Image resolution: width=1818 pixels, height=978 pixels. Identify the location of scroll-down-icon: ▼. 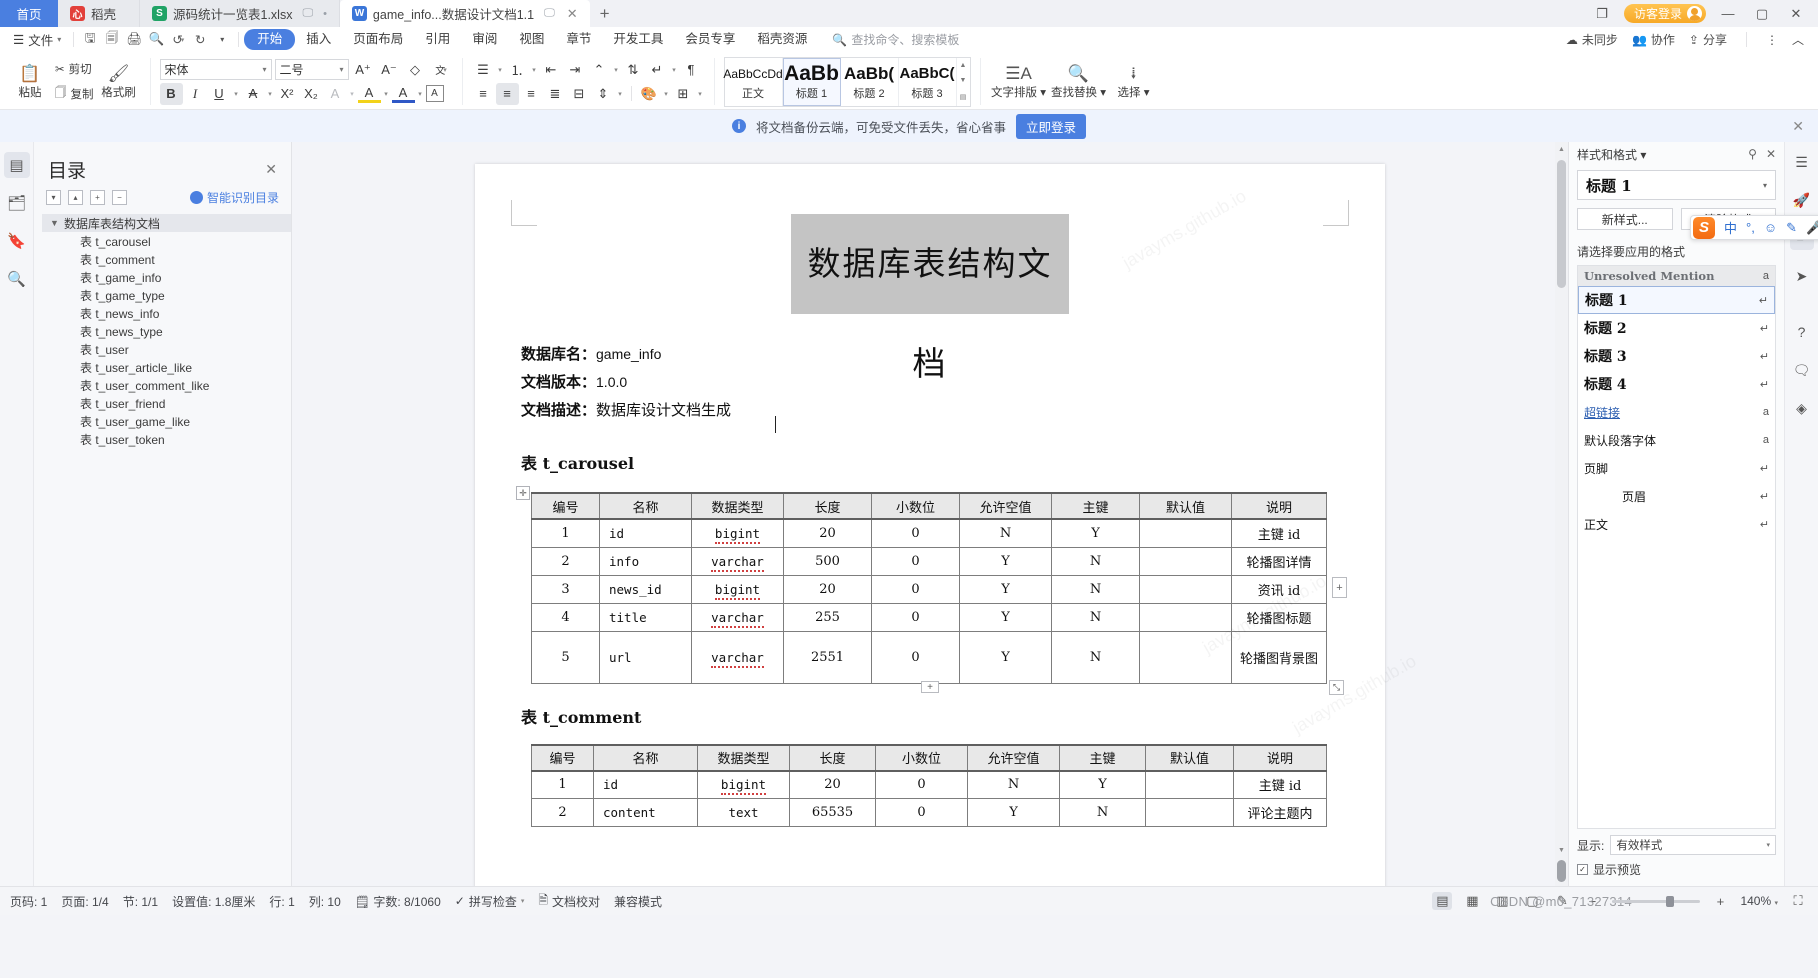
(1561, 850).